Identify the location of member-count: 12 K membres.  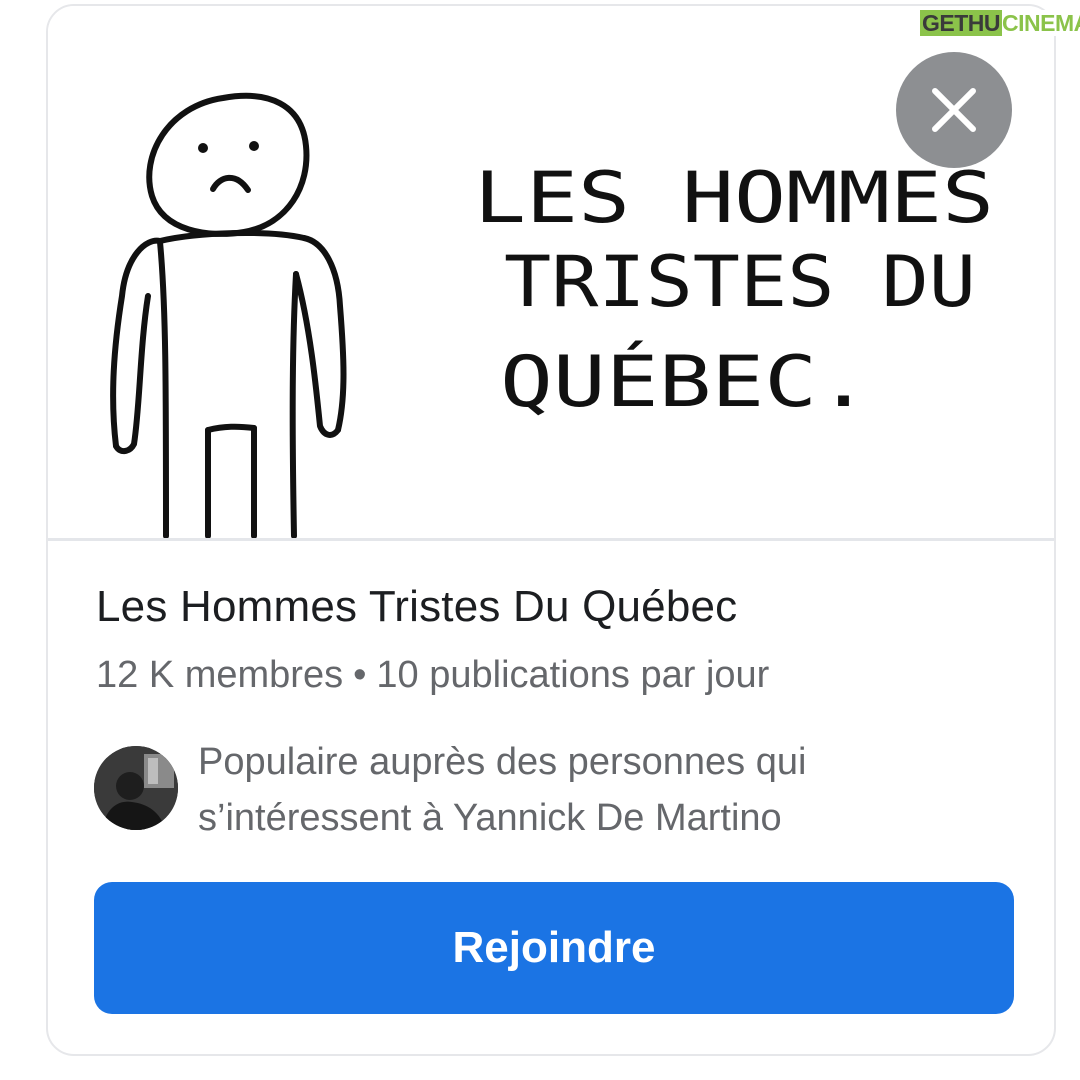
(220, 675).